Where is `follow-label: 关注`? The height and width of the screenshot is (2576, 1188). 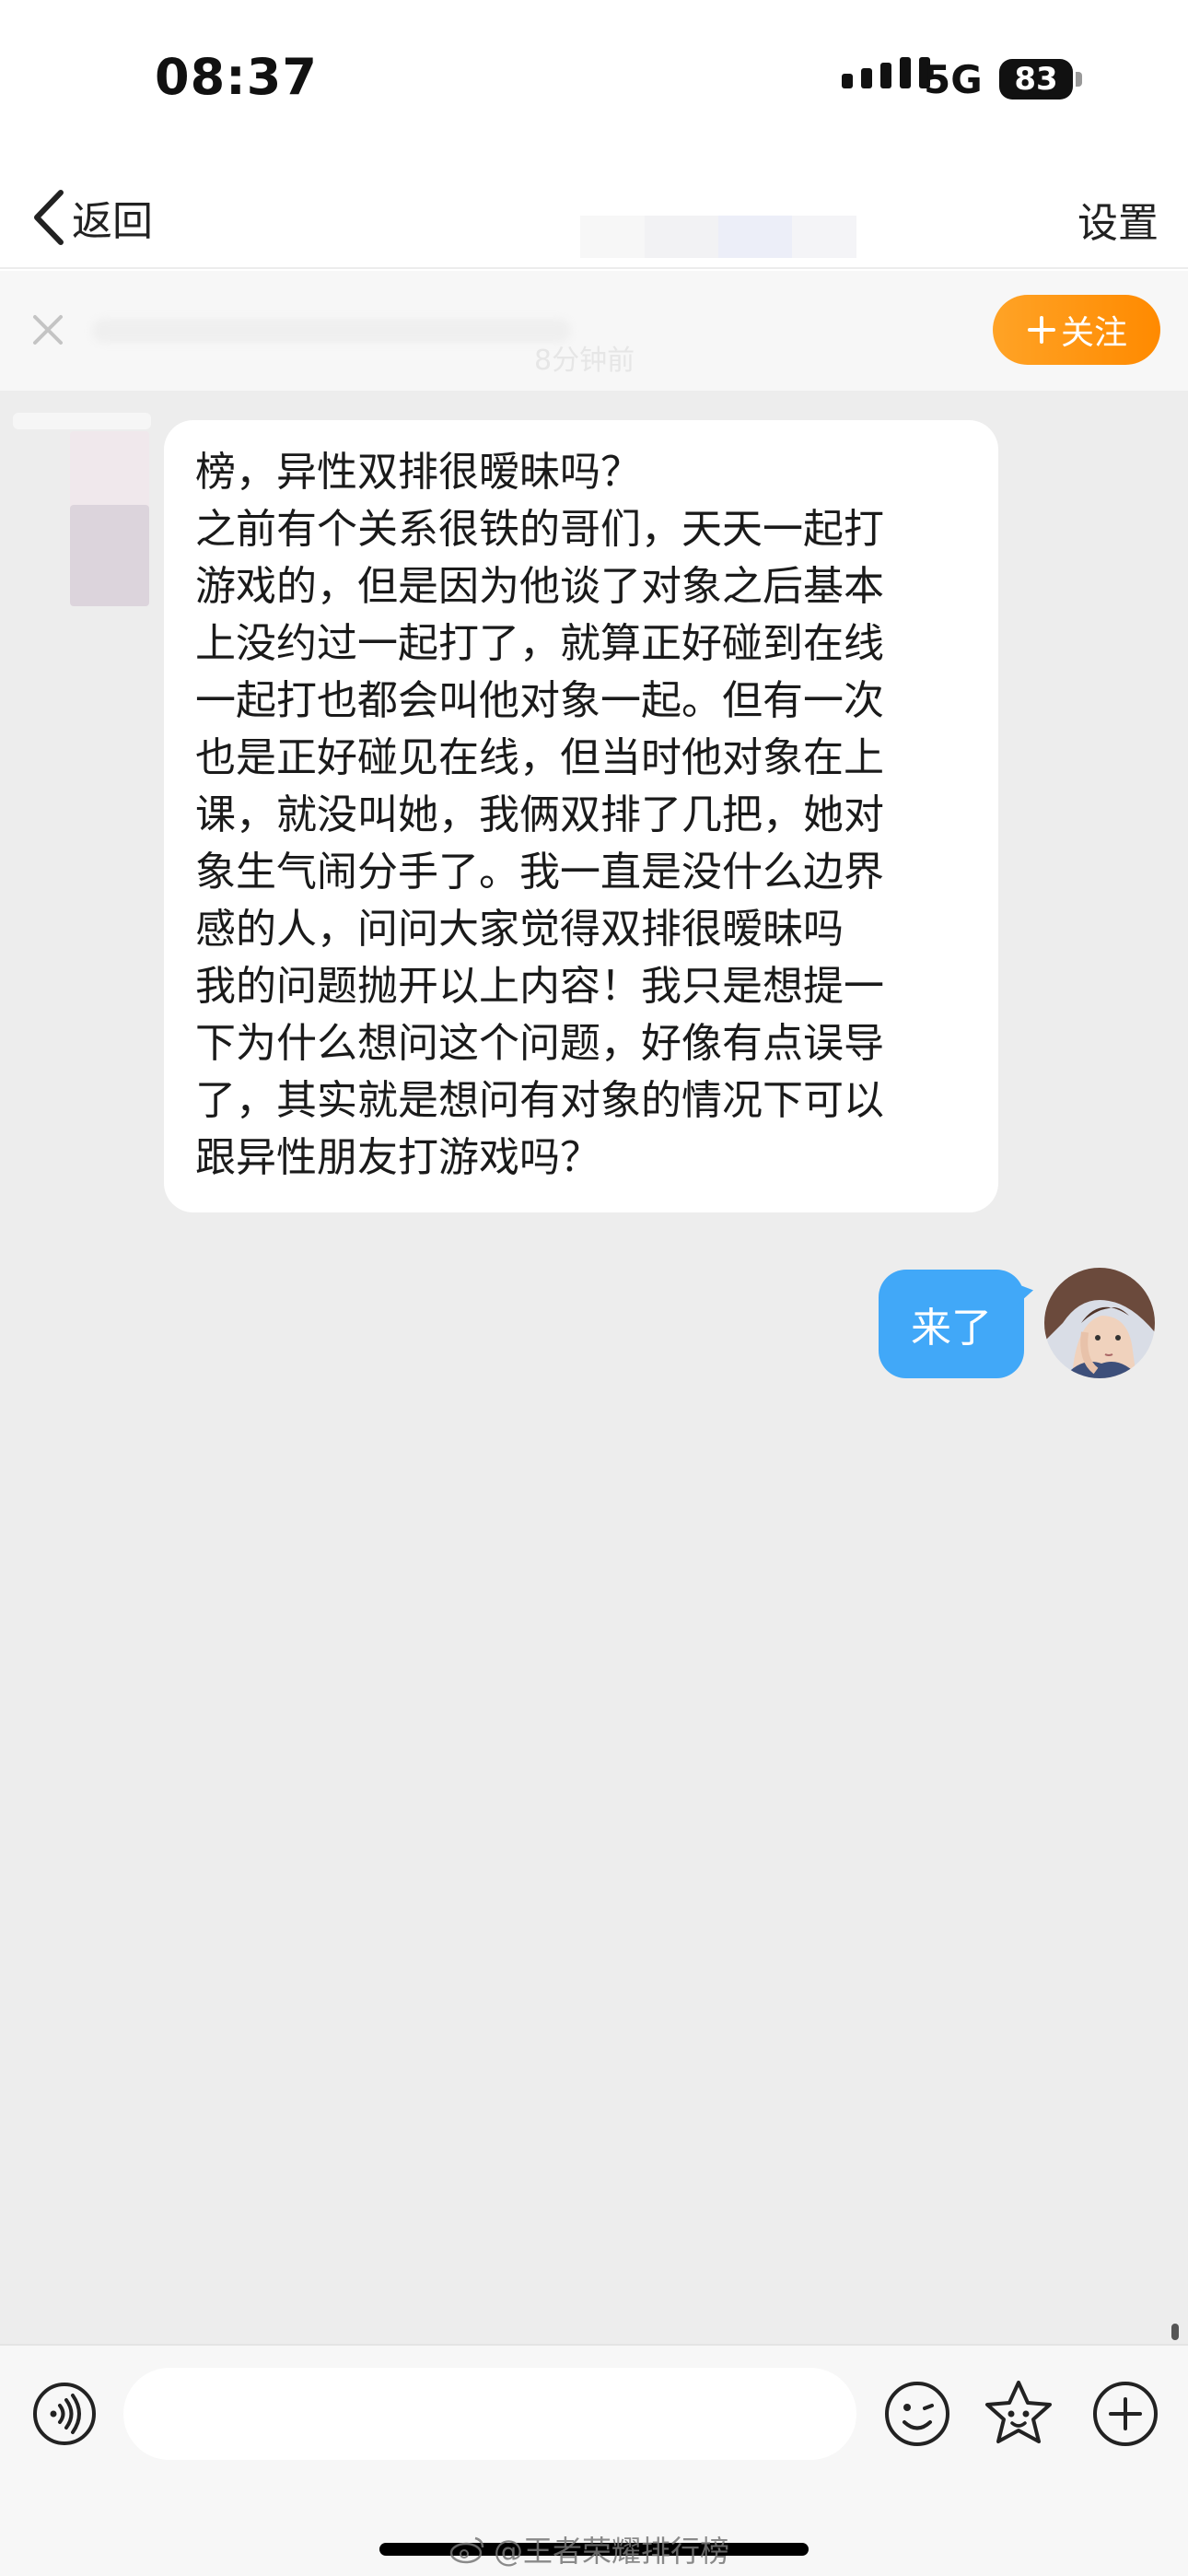 follow-label: 关注 is located at coordinates (1093, 333).